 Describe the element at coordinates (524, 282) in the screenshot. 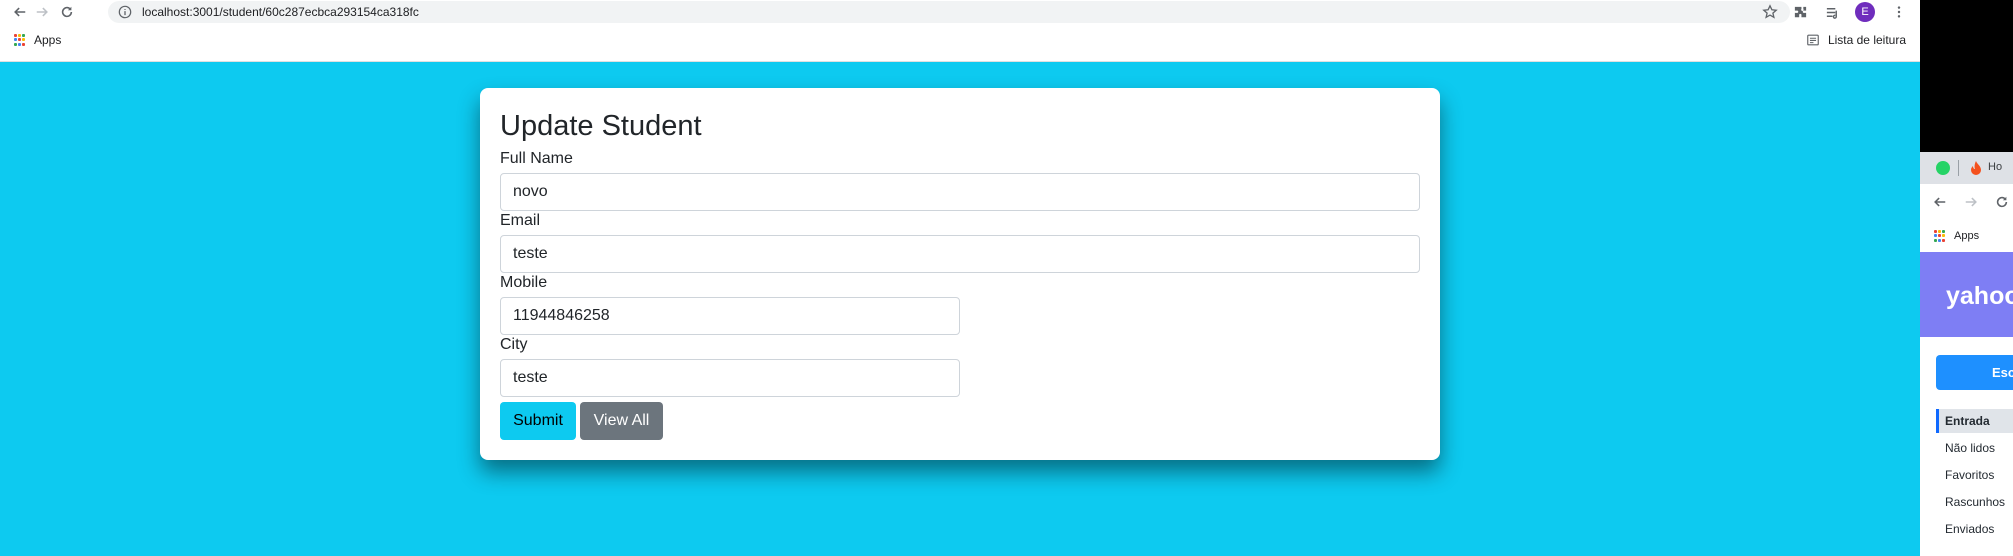

I see `mobile-label: Mobile` at that location.